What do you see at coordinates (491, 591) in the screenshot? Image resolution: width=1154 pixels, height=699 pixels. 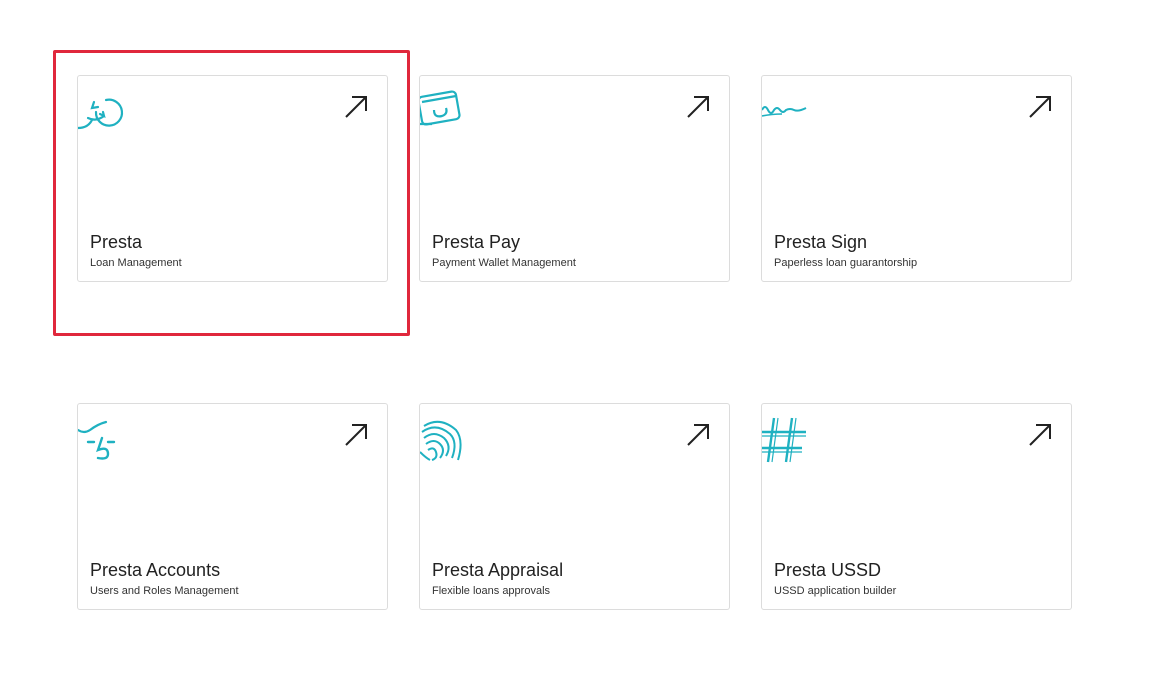 I see `card-subtitle: Flexible loans approvals` at bounding box center [491, 591].